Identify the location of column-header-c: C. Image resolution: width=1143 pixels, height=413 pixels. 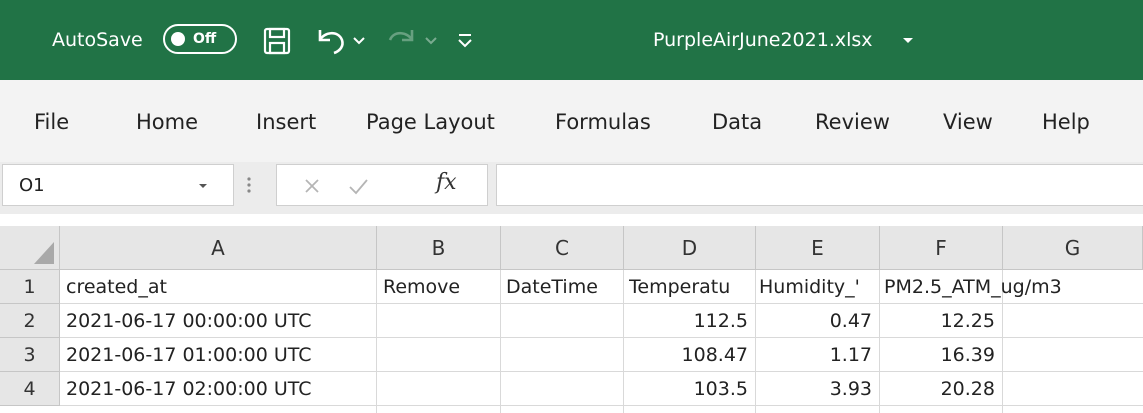
(562, 248).